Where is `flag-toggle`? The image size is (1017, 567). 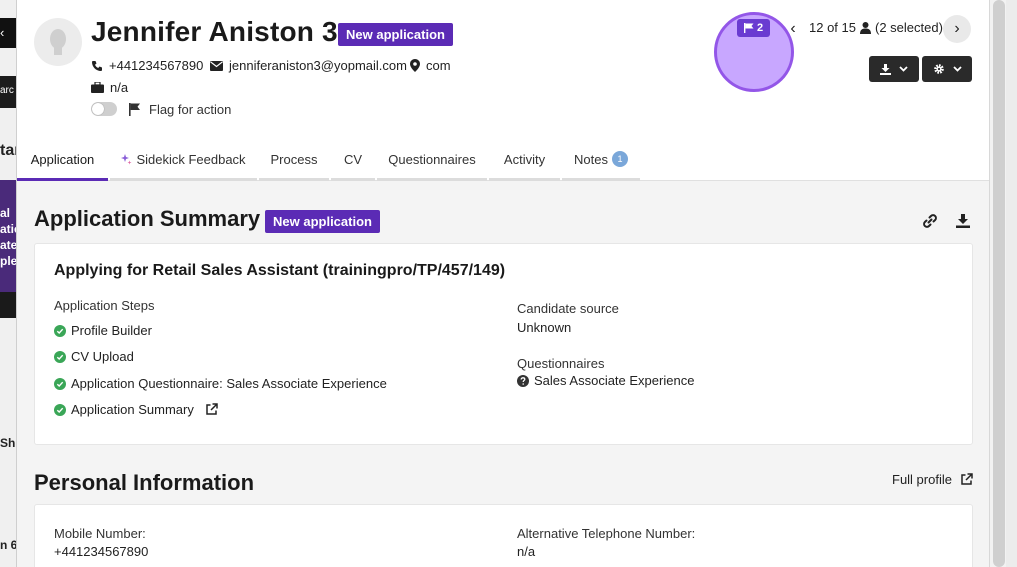
flag-toggle is located at coordinates (104, 109).